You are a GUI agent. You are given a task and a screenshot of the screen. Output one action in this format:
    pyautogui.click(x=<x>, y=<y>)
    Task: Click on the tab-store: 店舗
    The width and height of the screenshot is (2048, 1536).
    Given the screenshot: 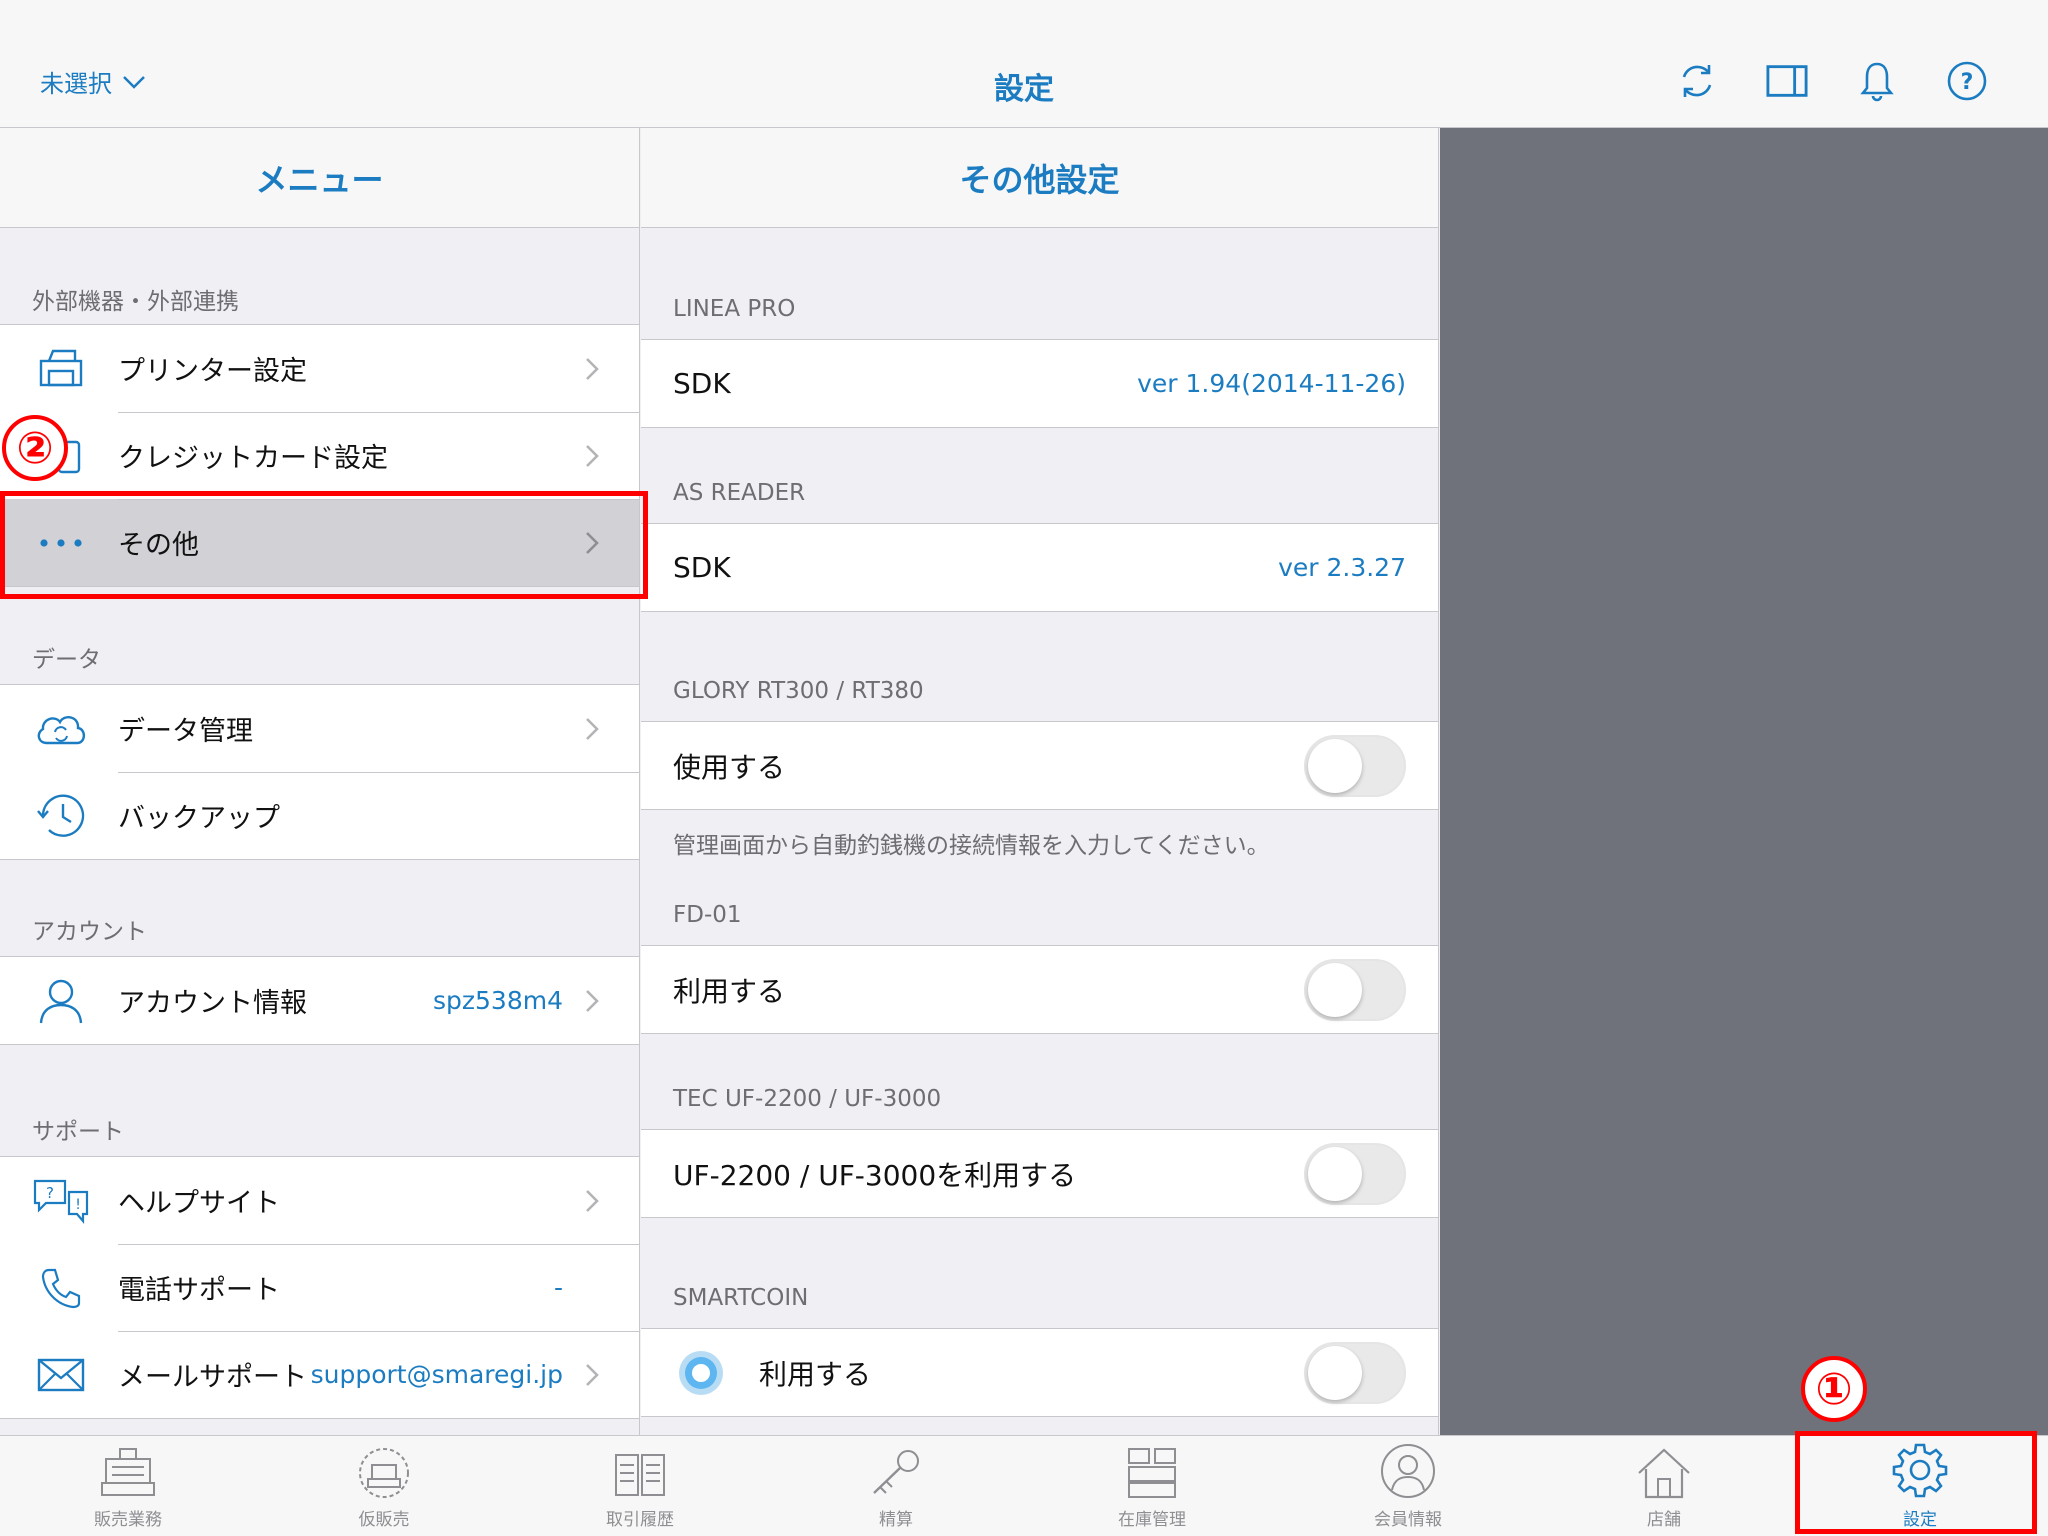 What is the action you would take?
    pyautogui.click(x=1664, y=1486)
    